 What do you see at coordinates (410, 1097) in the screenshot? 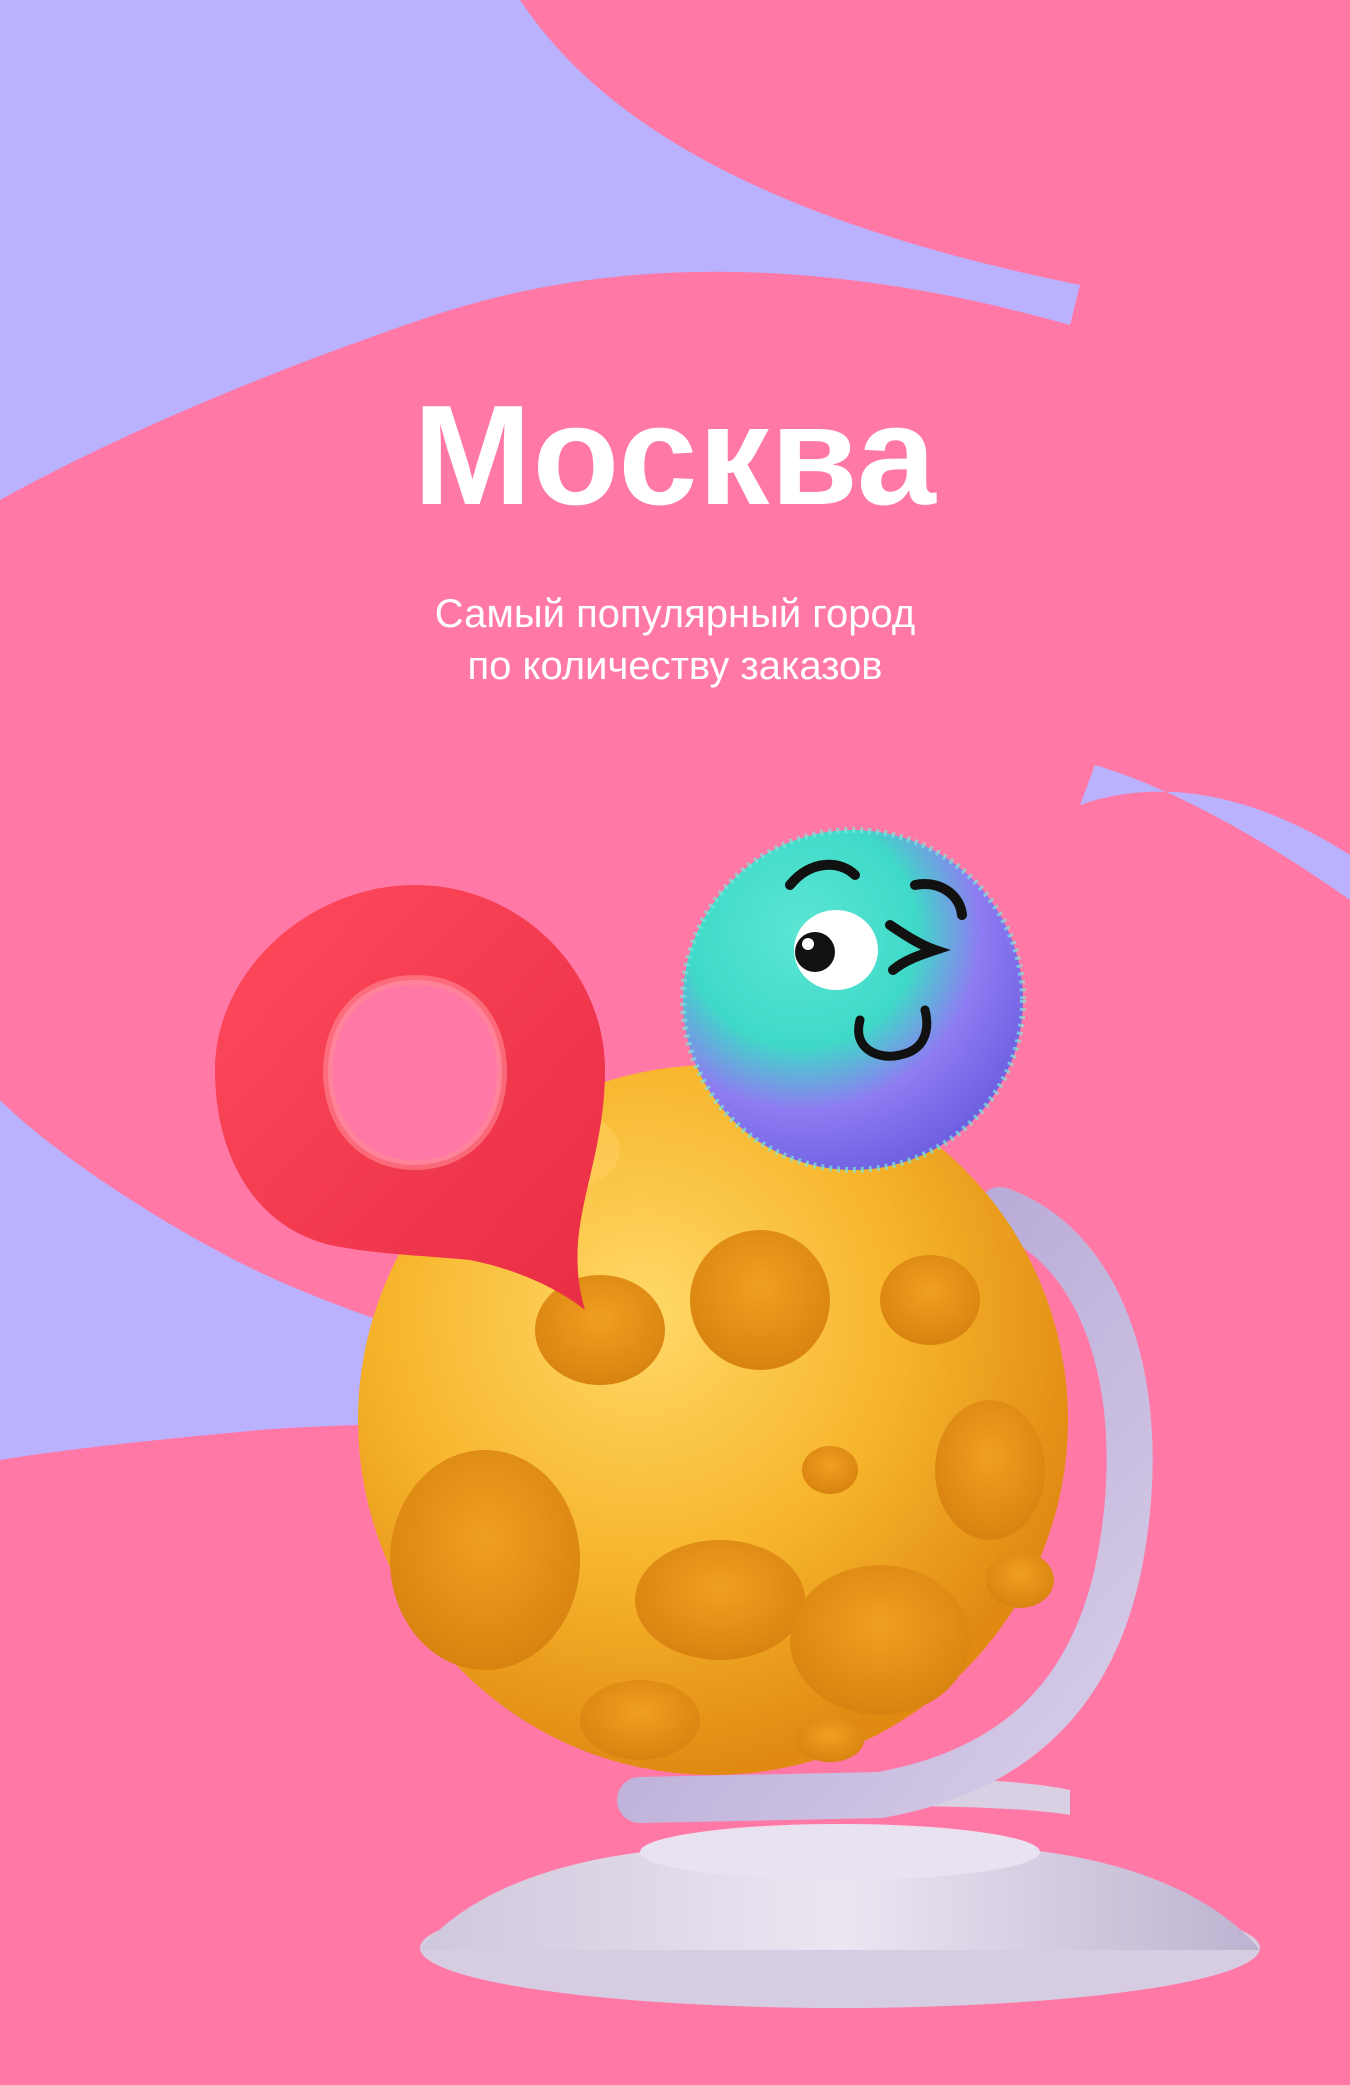
I see `map-pin-icon` at bounding box center [410, 1097].